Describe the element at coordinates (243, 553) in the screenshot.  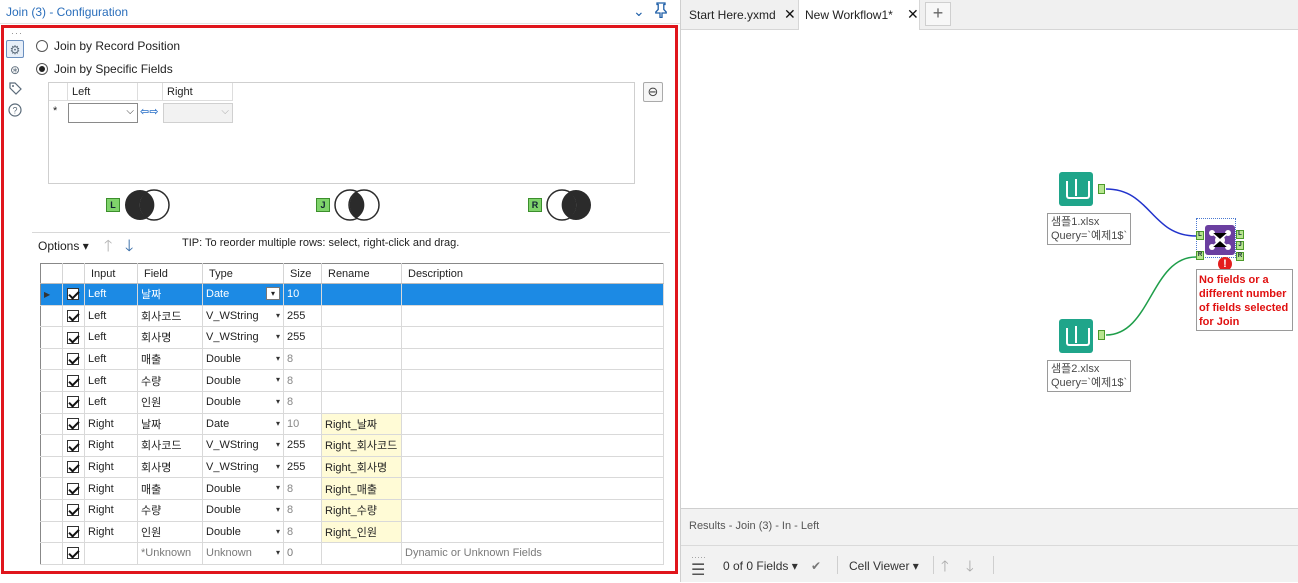
I see `type-cell: Unknown ▾` at that location.